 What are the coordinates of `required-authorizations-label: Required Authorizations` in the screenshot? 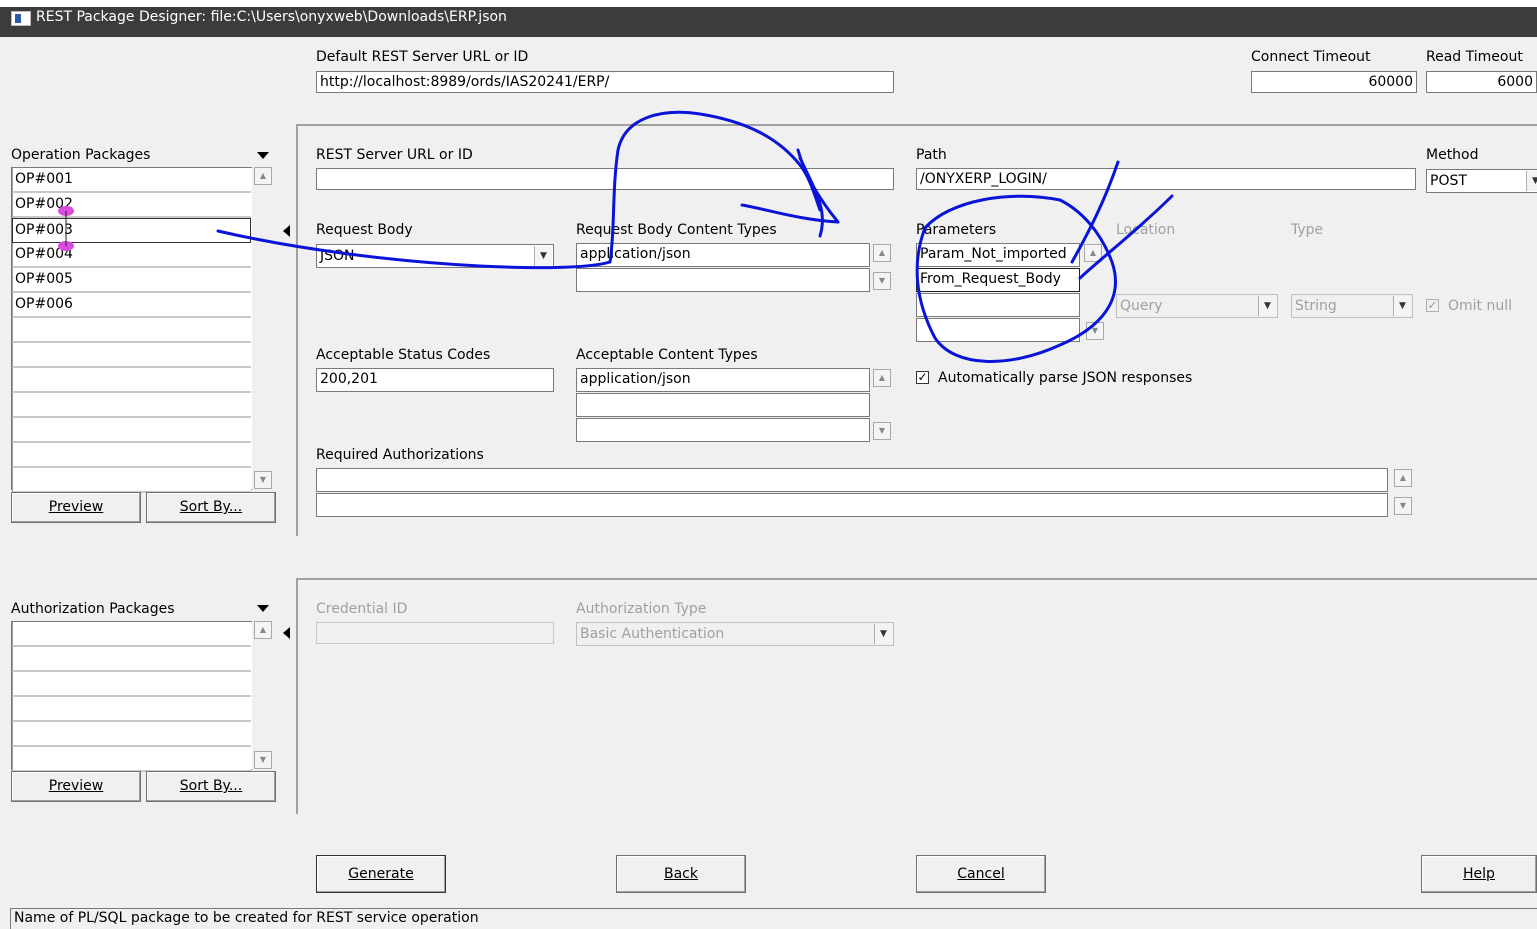 It's located at (400, 455).